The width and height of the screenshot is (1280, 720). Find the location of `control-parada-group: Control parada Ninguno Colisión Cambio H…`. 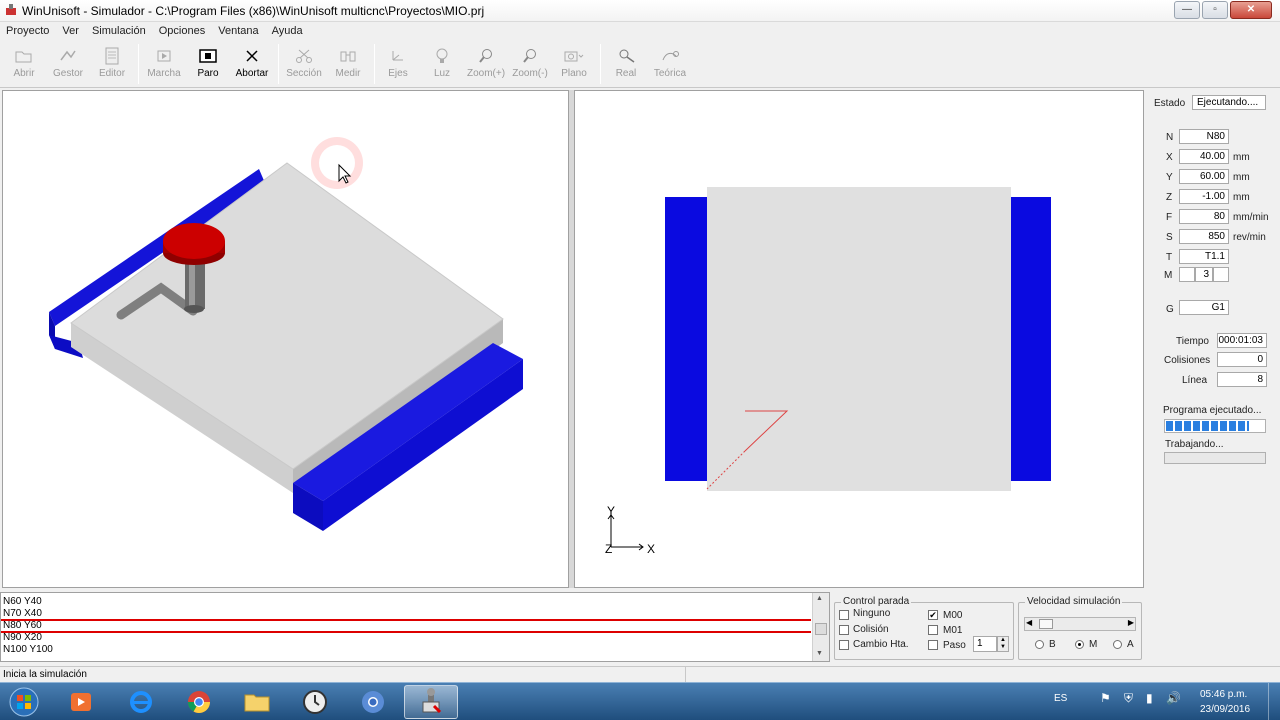

control-parada-group: Control parada Ninguno Colisión Cambio H… is located at coordinates (924, 628).